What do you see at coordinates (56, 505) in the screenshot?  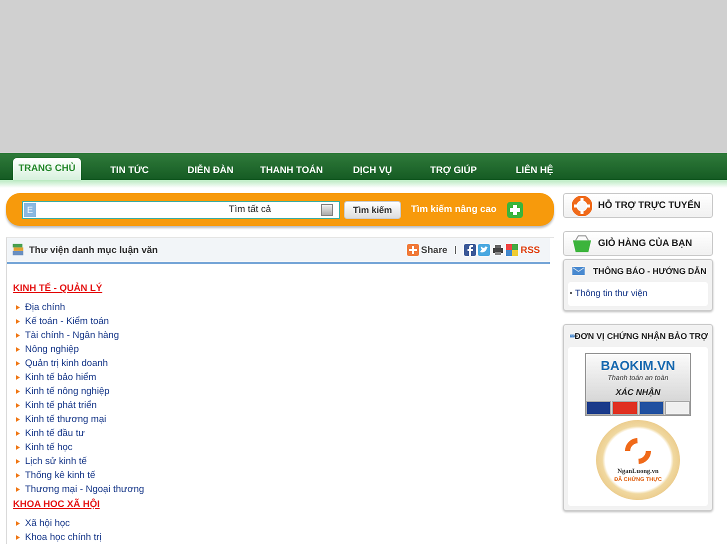 I see `category-heading: KHOA HOC XÃ HỘI` at bounding box center [56, 505].